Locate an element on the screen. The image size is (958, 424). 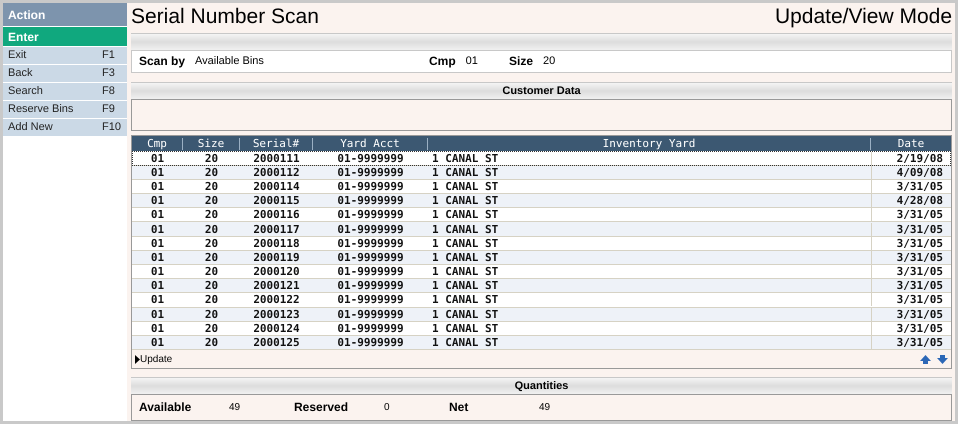
serial-cell-text: 2000124 is located at coordinates (276, 328).